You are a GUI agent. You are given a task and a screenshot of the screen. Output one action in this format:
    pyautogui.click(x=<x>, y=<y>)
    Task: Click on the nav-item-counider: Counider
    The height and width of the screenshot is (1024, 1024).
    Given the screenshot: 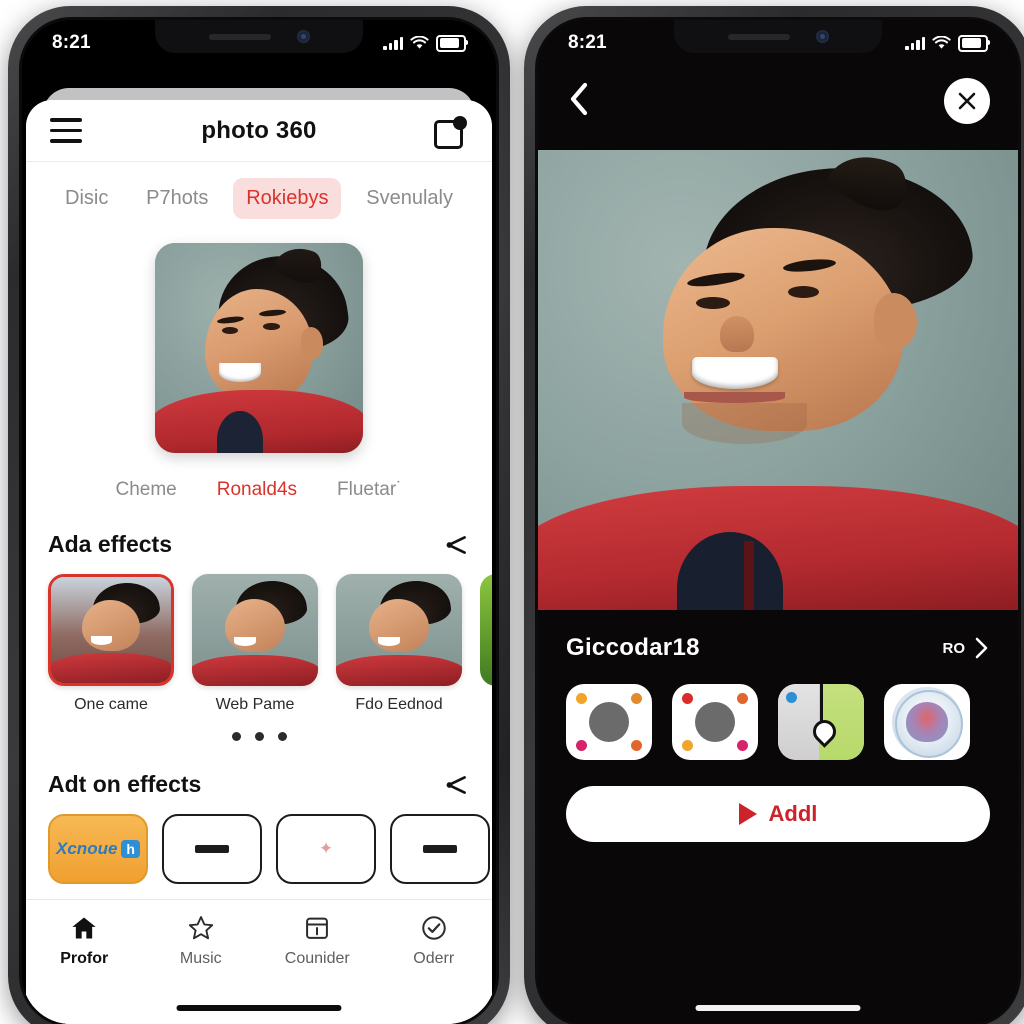 What is the action you would take?
    pyautogui.click(x=317, y=941)
    